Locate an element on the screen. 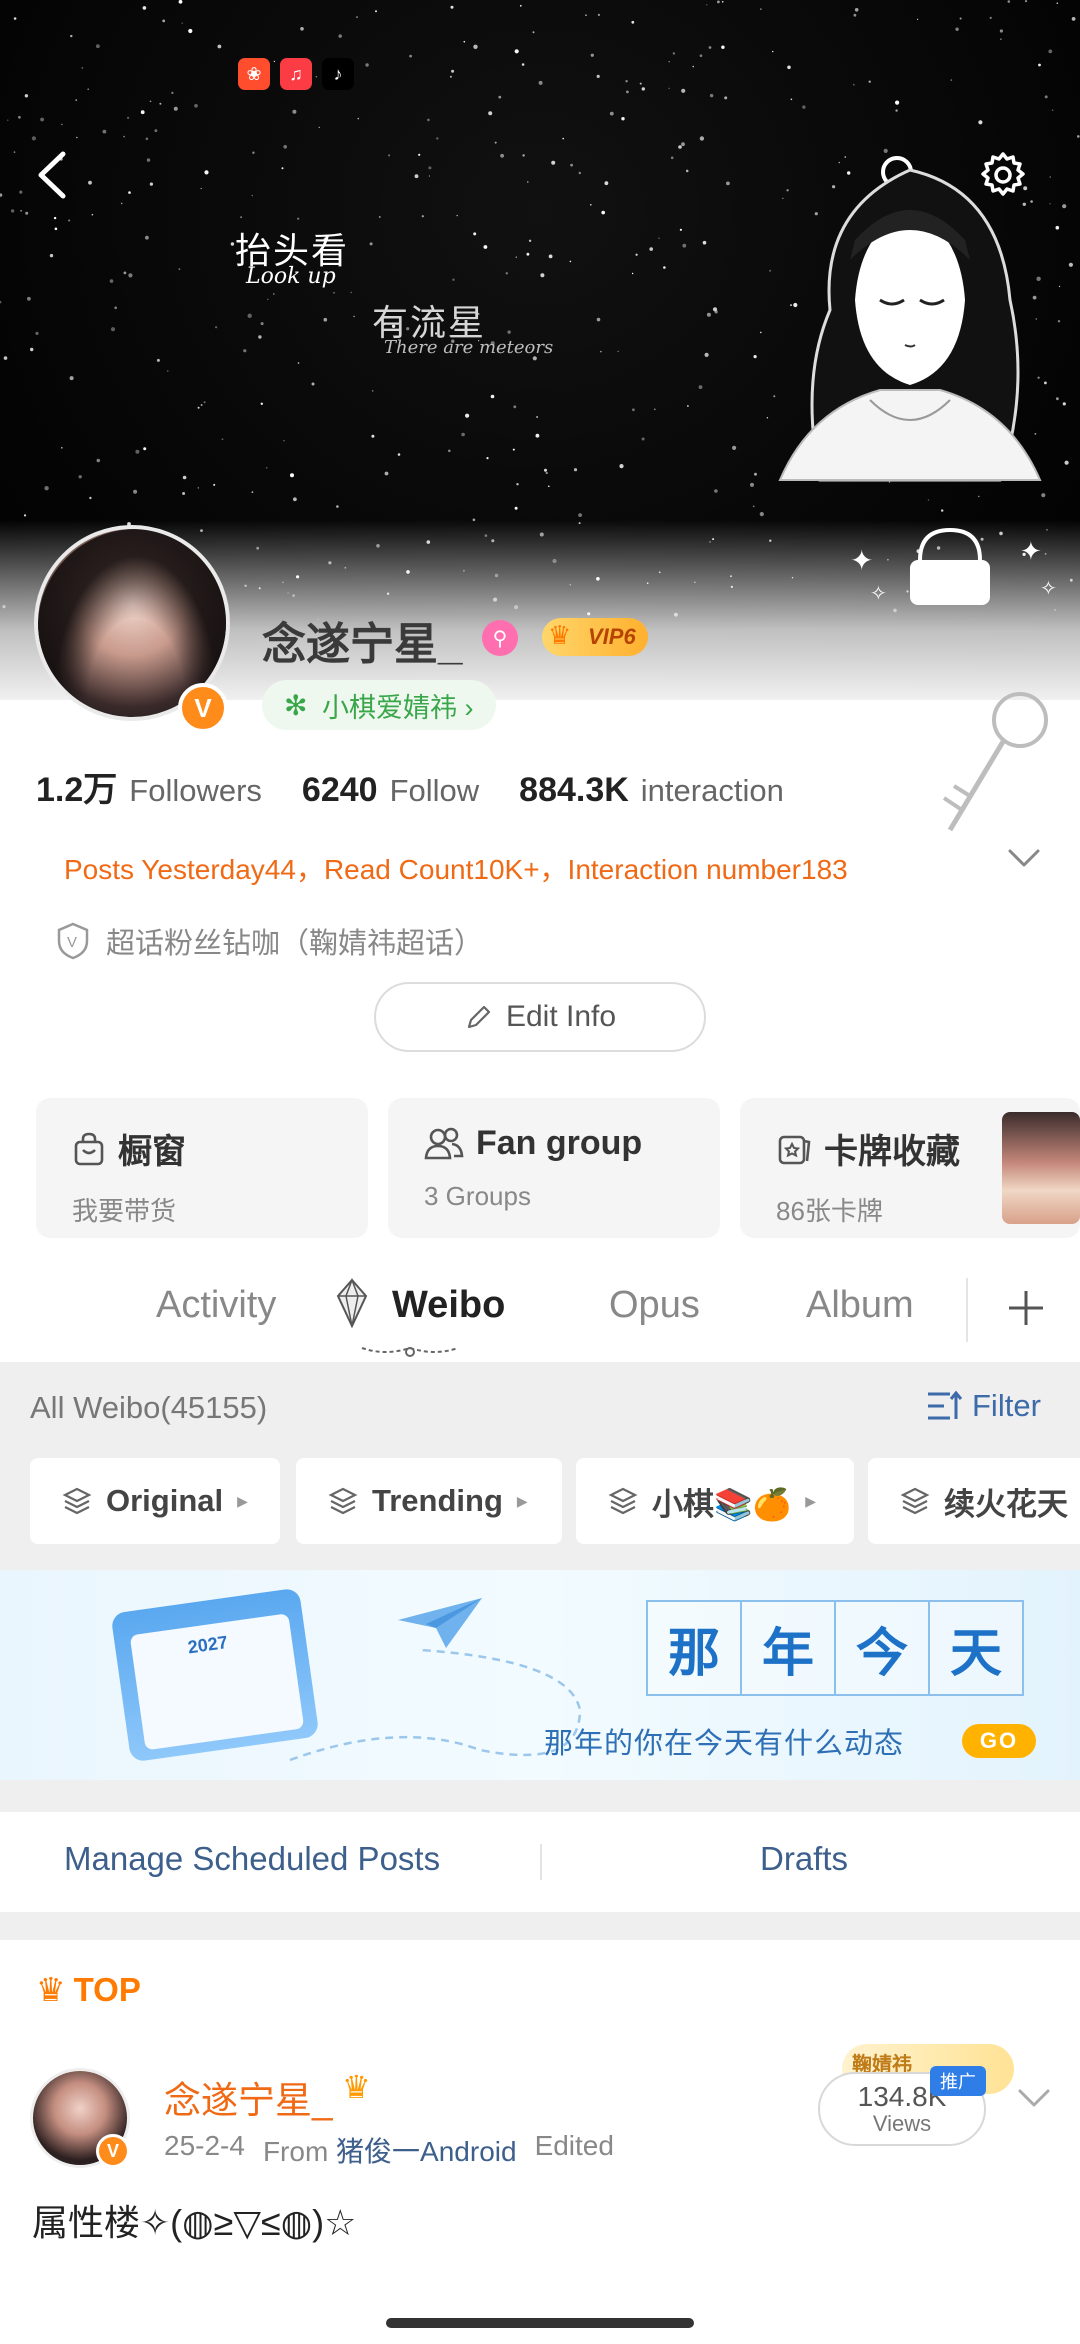  supertopic-label: 超话粉丝钻咖（鞠婧祎超话） is located at coordinates (295, 944).